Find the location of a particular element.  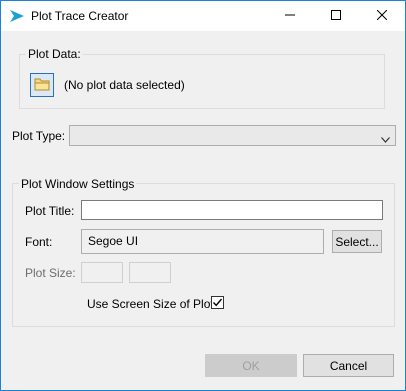

minimize-button is located at coordinates (290, 16).